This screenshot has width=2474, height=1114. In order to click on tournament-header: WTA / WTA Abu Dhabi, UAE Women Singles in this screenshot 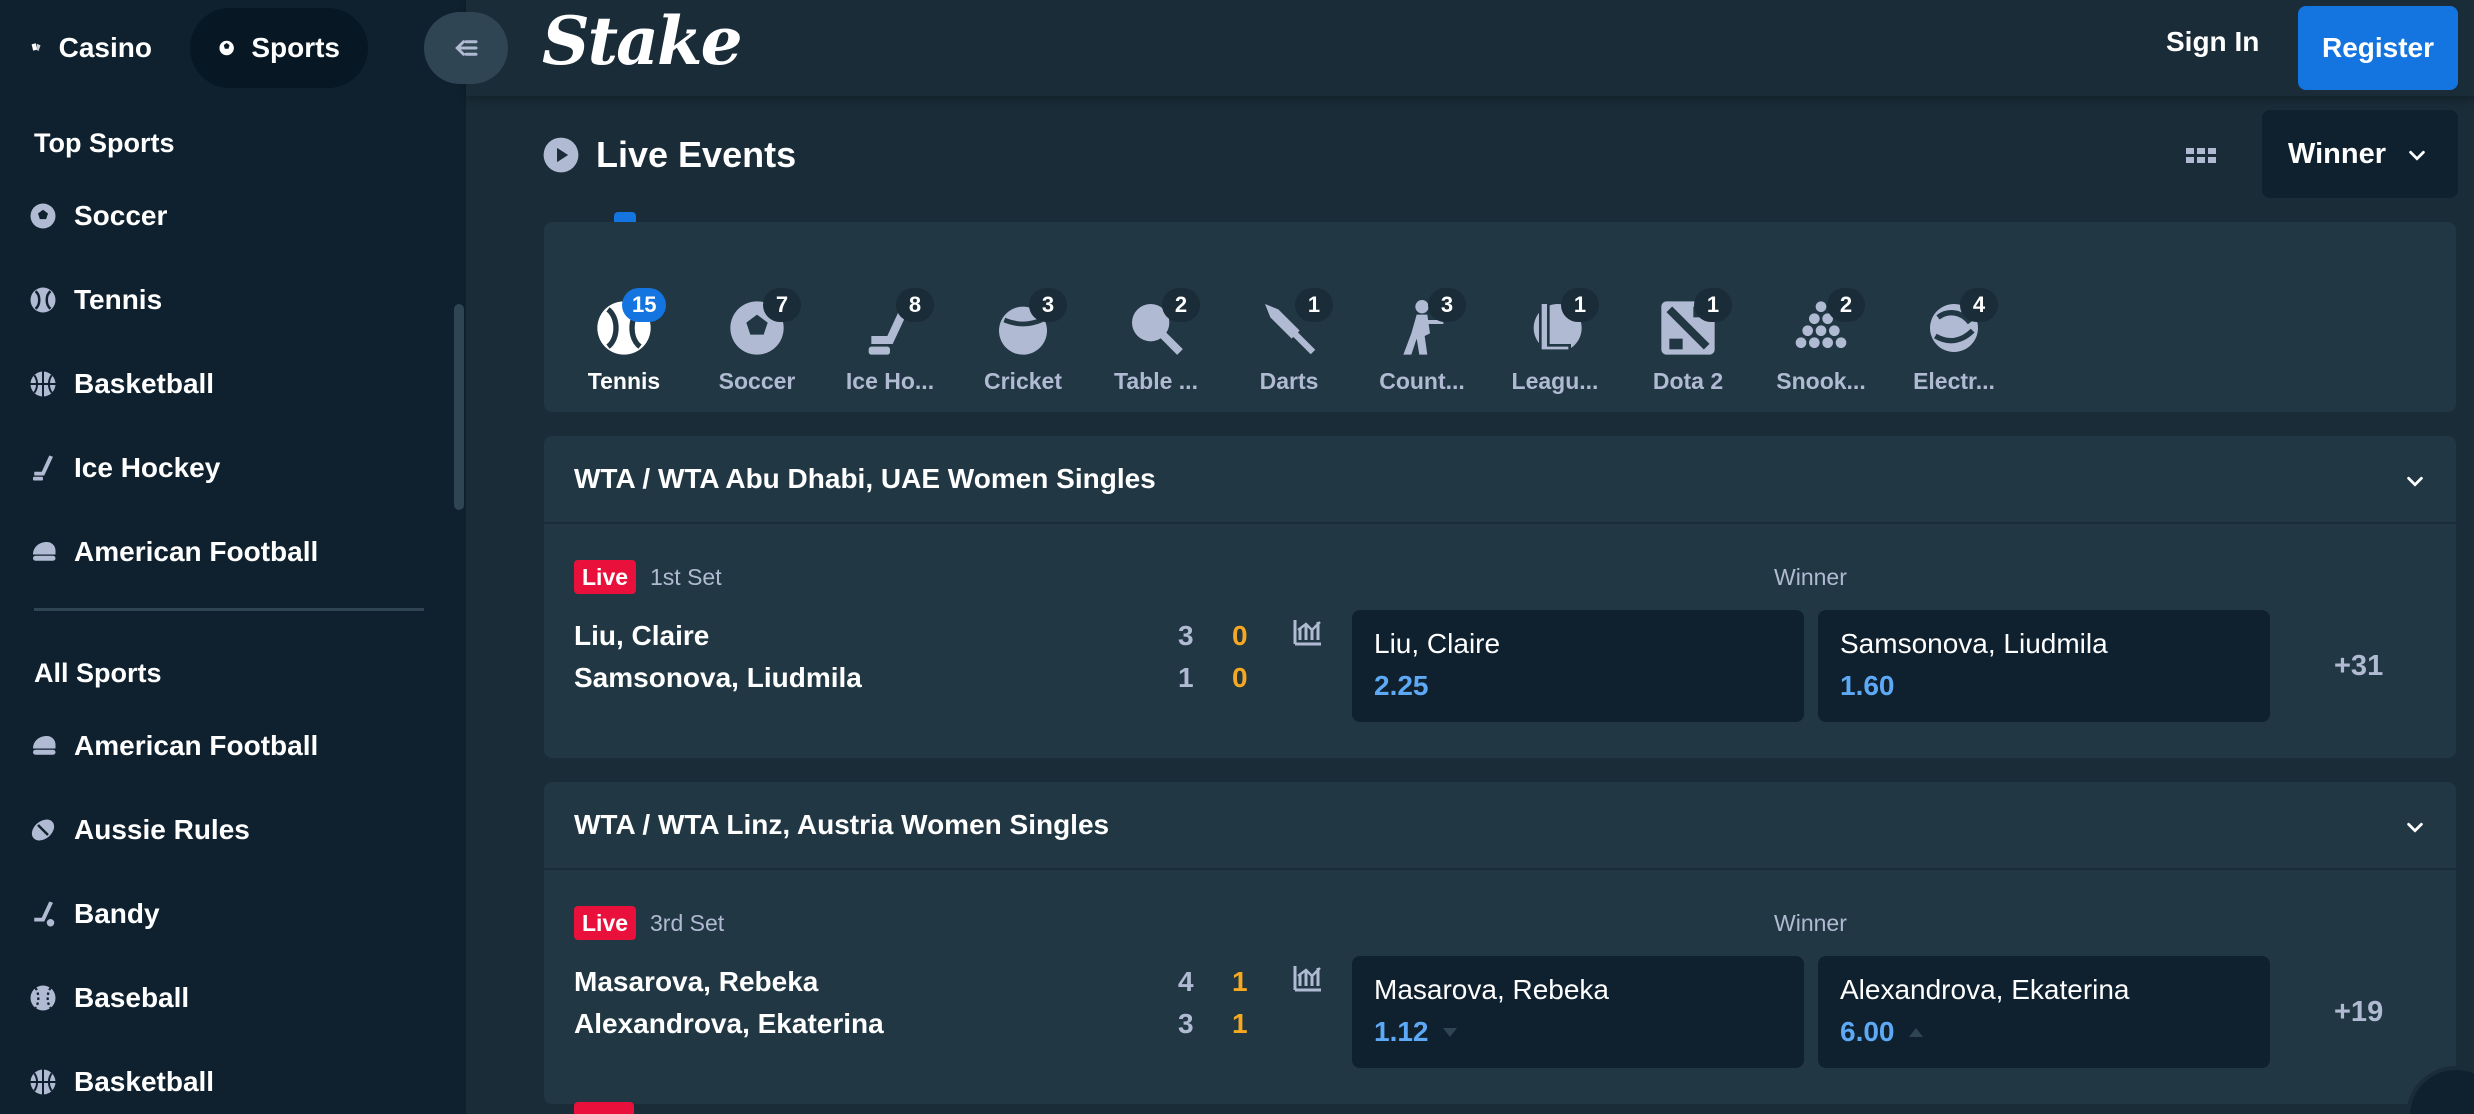, I will do `click(1500, 480)`.